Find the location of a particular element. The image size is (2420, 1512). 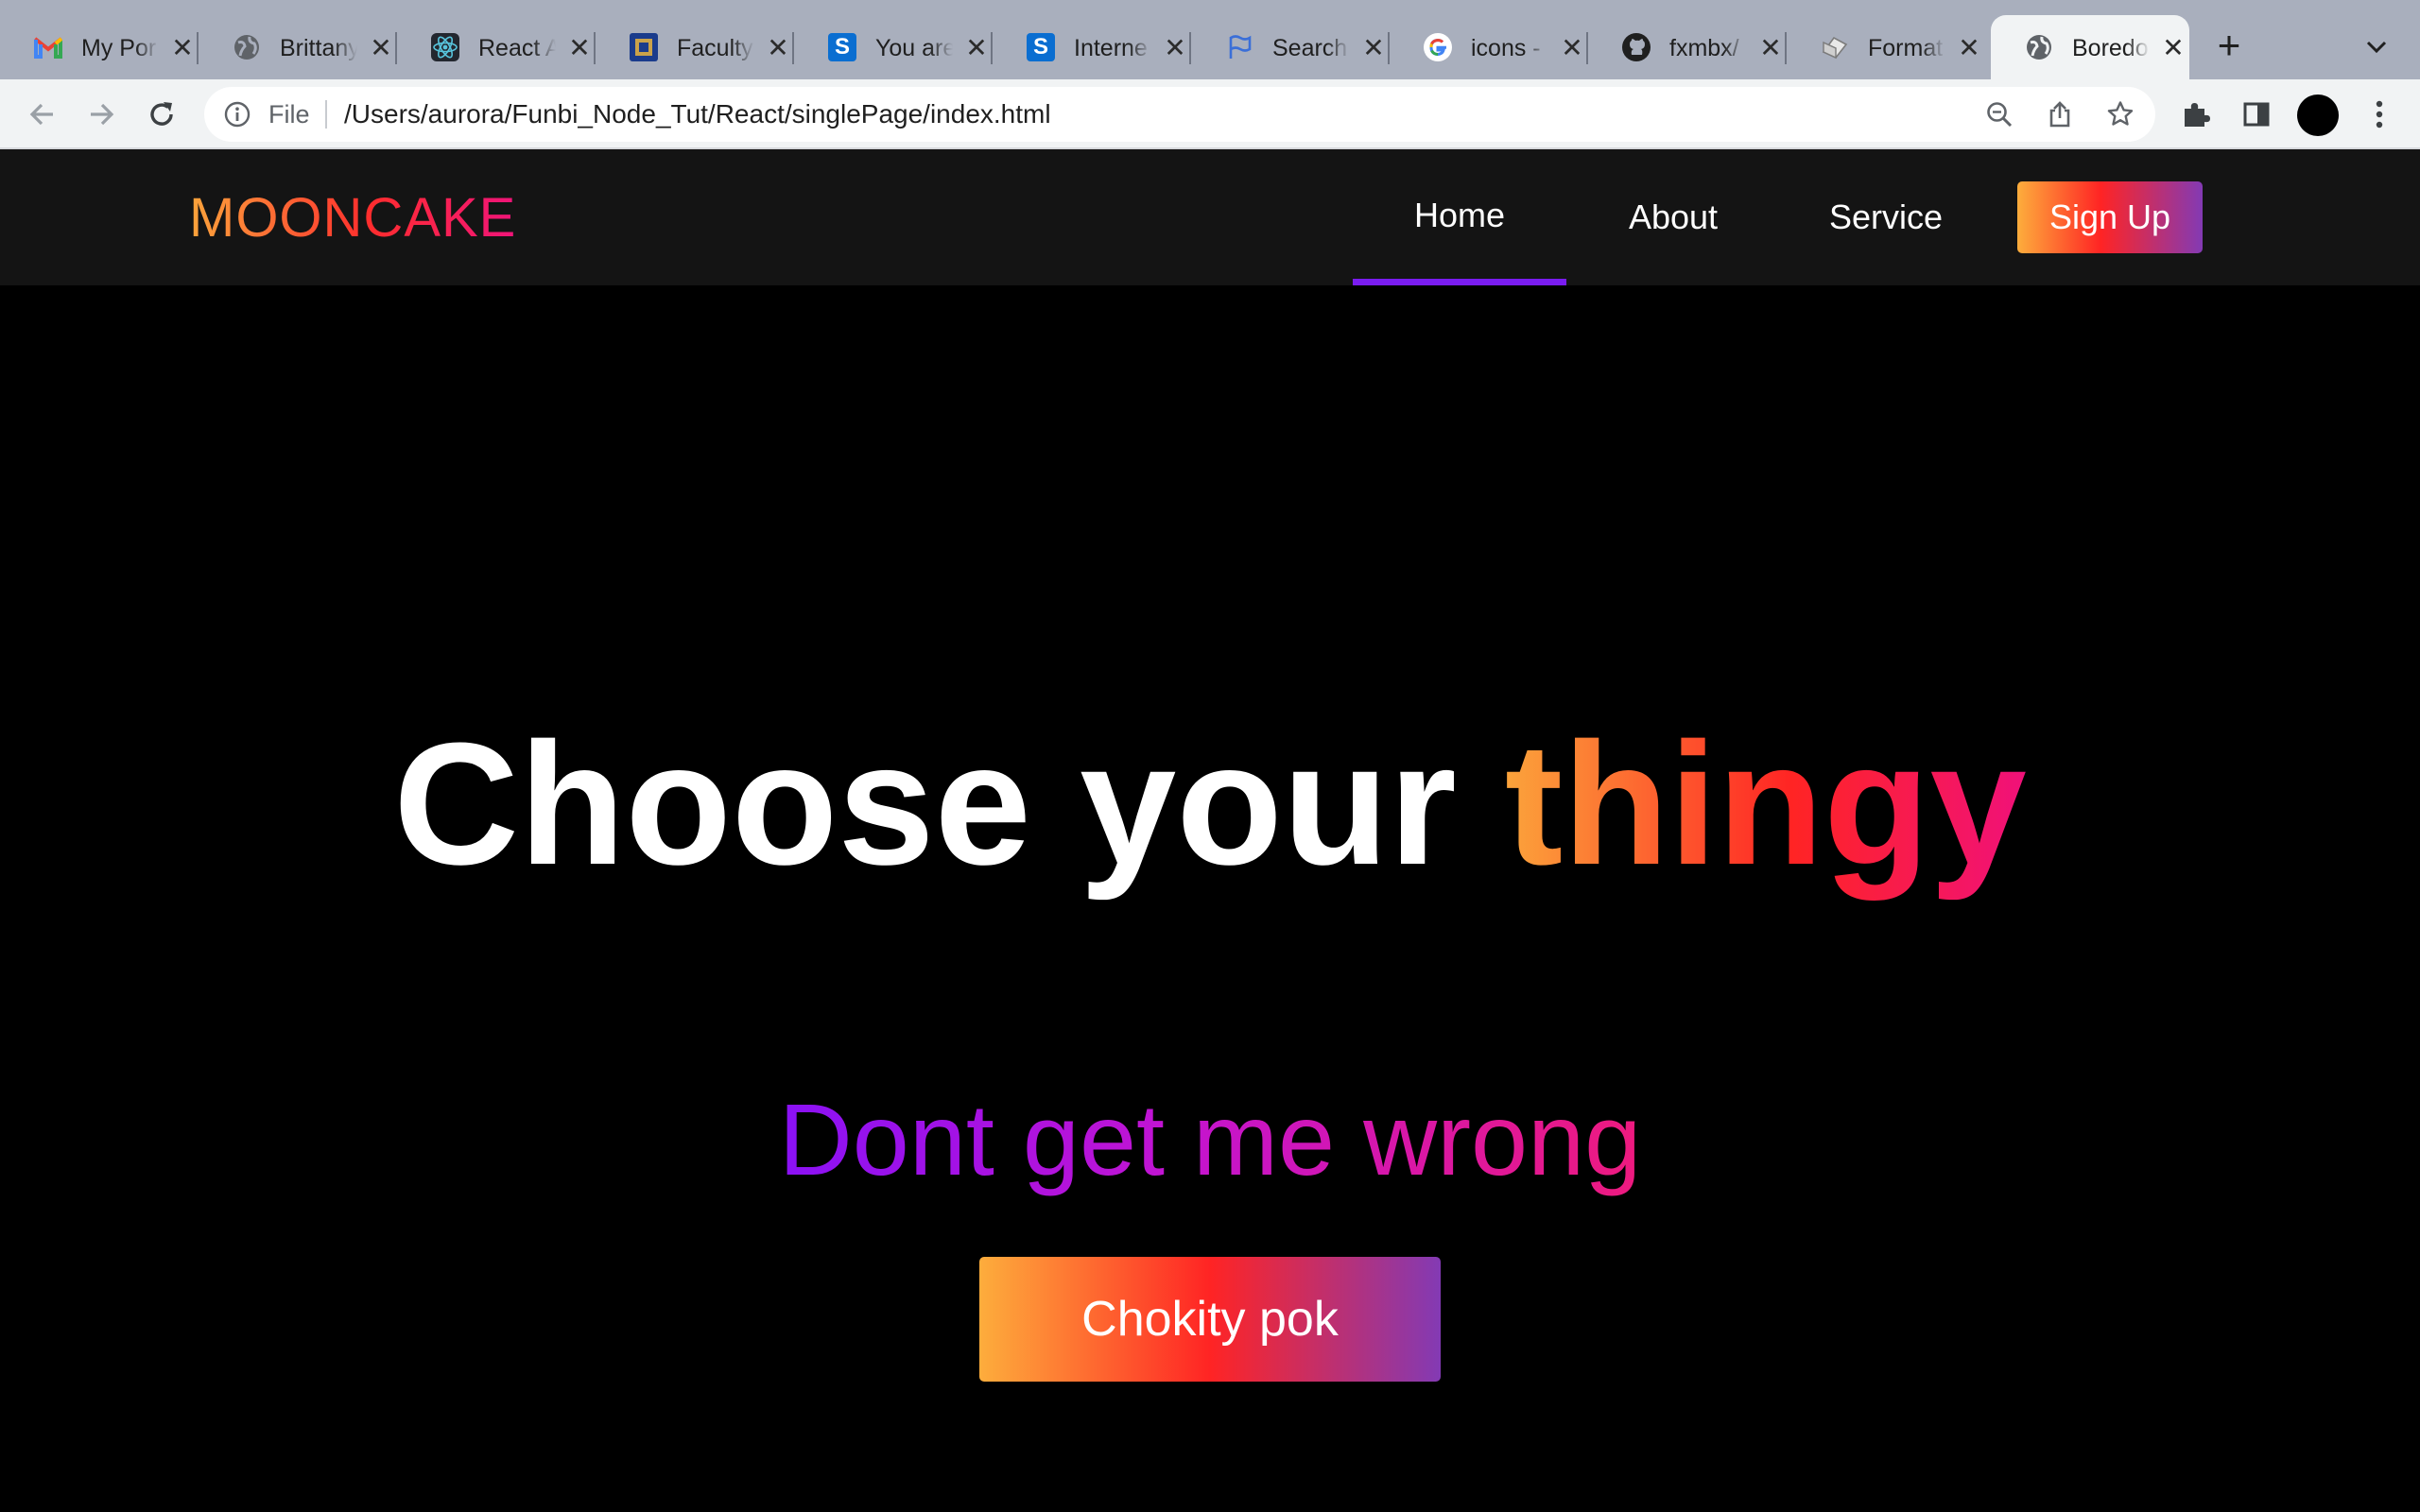

bookmark-star-icon is located at coordinates (2120, 114).